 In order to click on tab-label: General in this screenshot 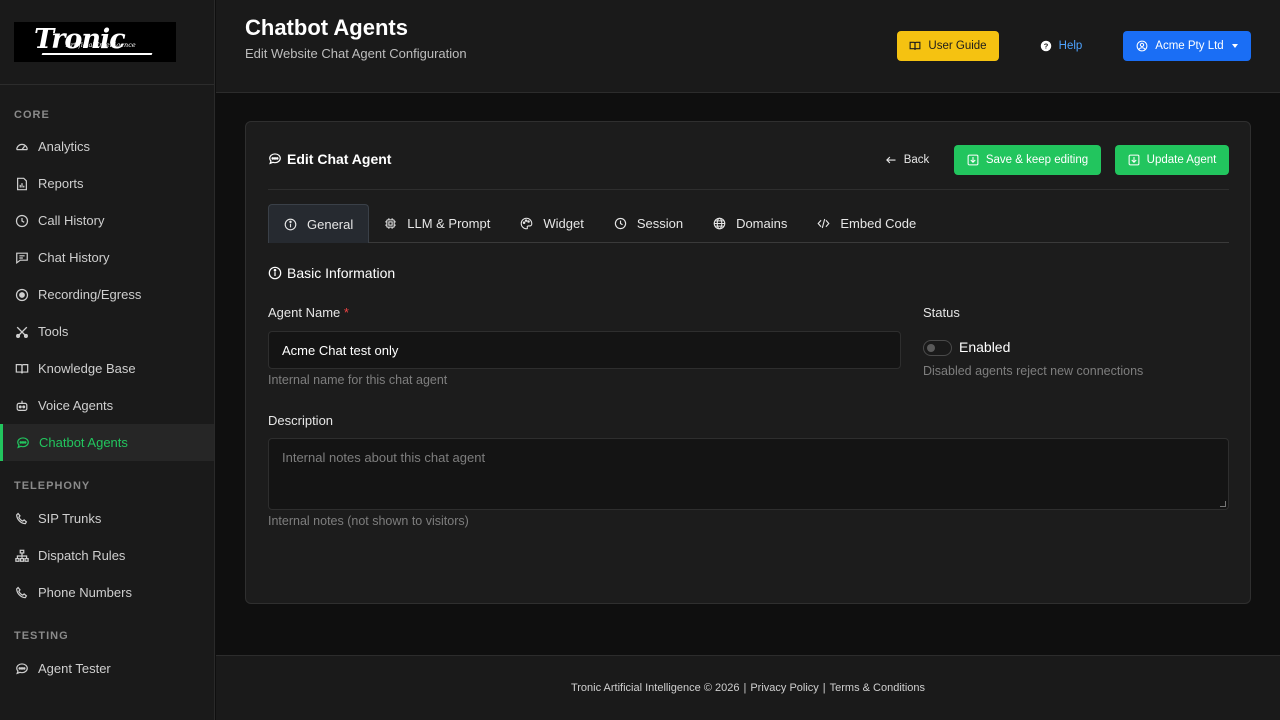, I will do `click(330, 224)`.